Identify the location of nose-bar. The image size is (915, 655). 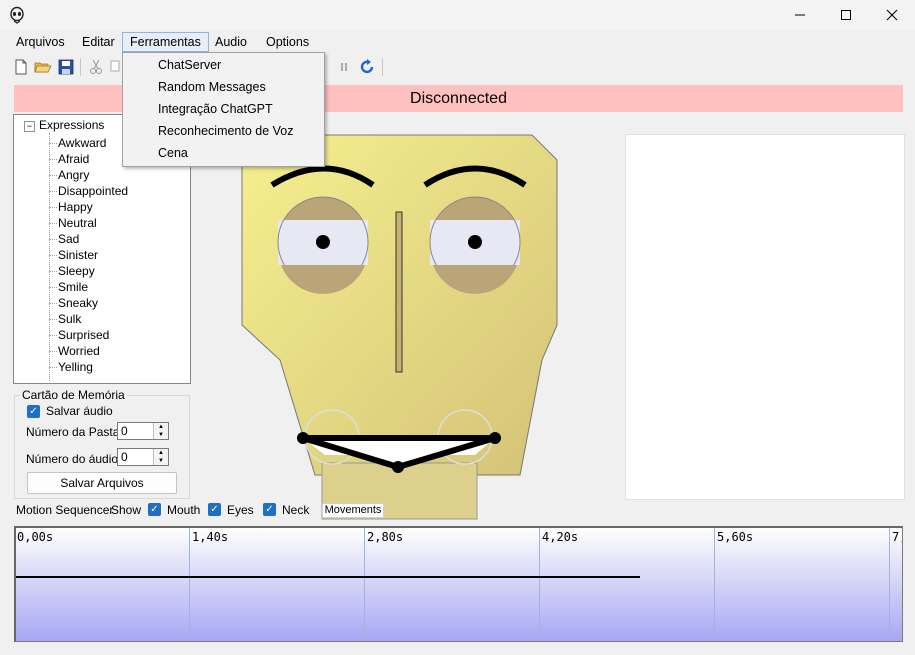
(399, 292).